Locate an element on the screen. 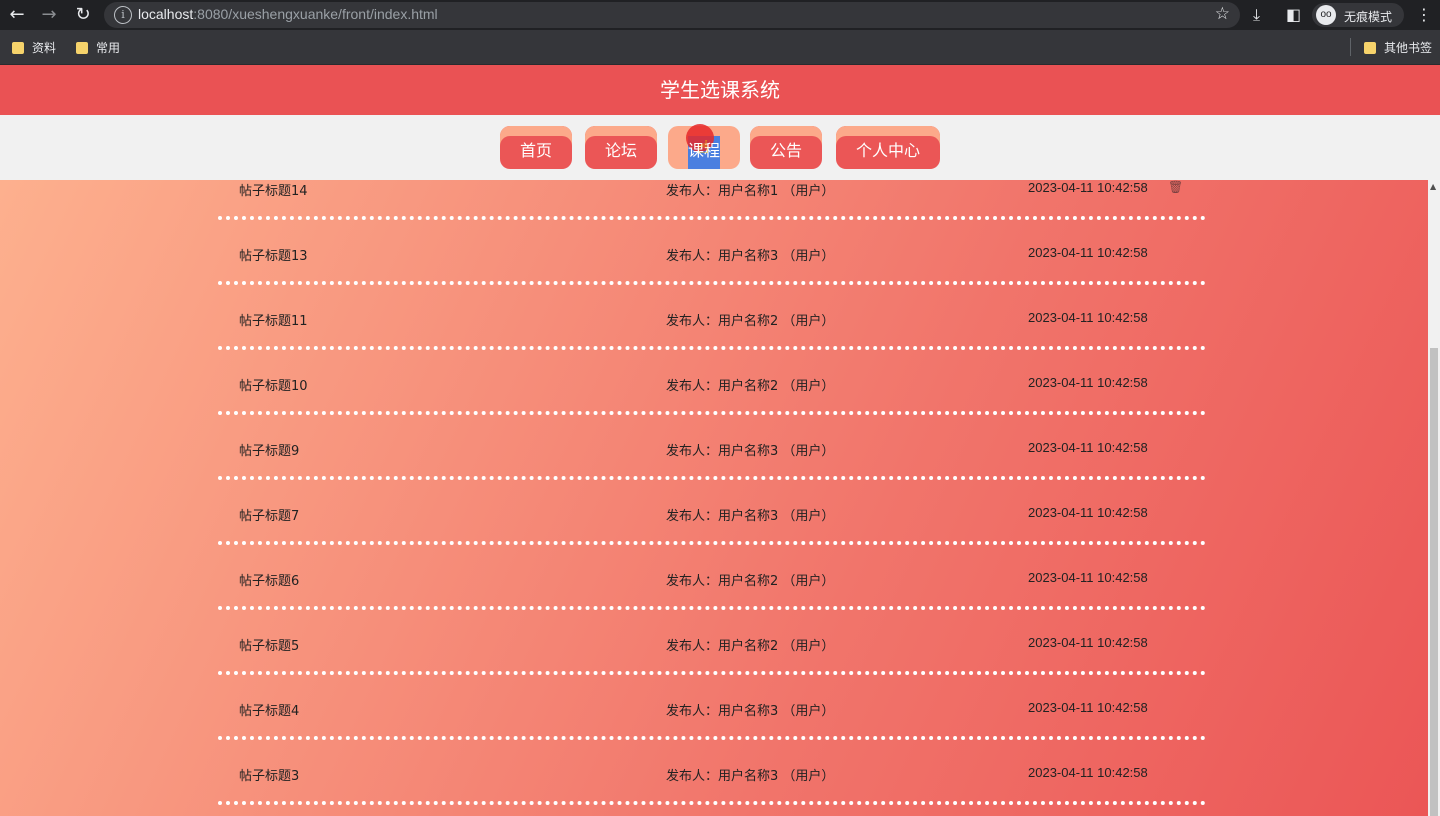 Image resolution: width=1440 pixels, height=816 pixels. nav-profile: 个人中心 is located at coordinates (888, 147).